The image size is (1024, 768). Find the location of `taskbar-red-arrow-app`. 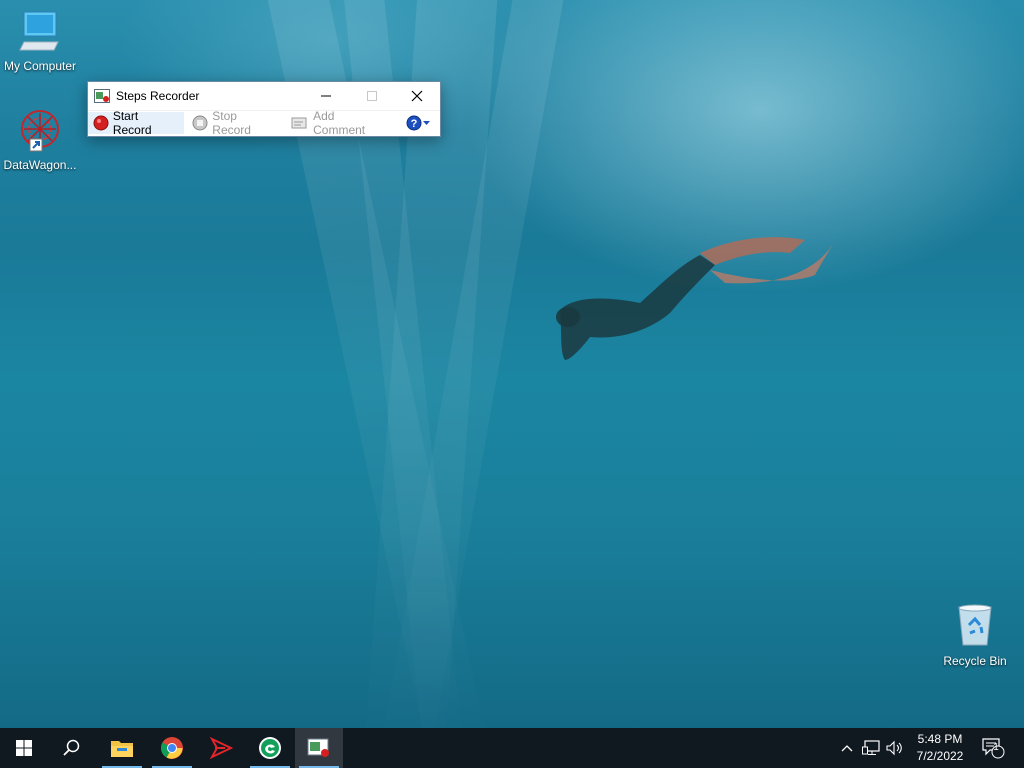

taskbar-red-arrow-app is located at coordinates (221, 748).